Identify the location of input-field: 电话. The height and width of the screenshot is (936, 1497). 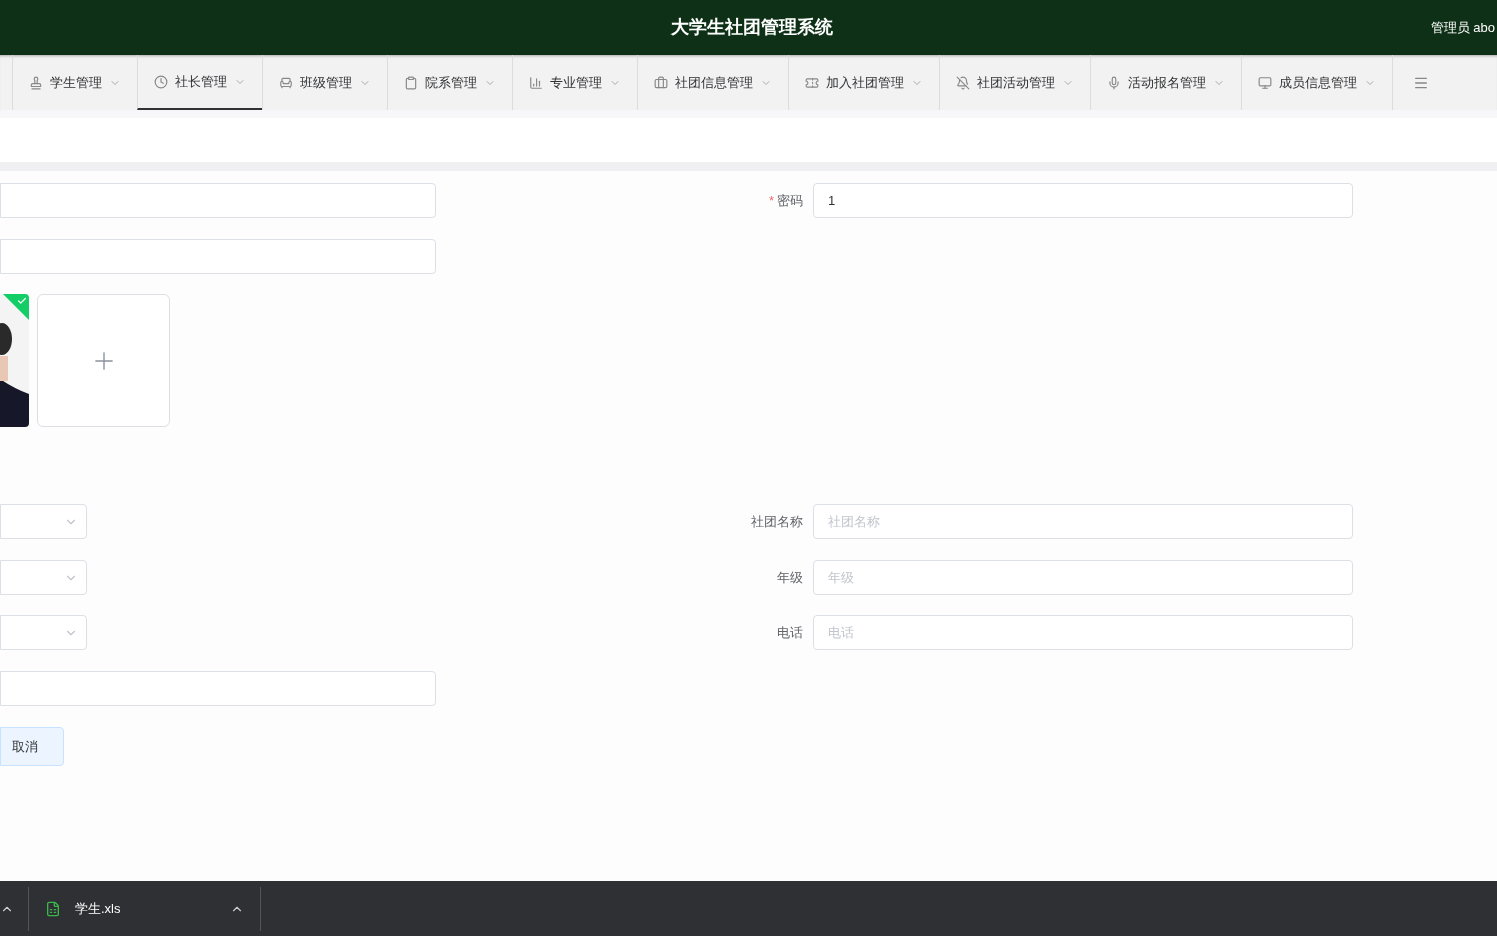
(1083, 632).